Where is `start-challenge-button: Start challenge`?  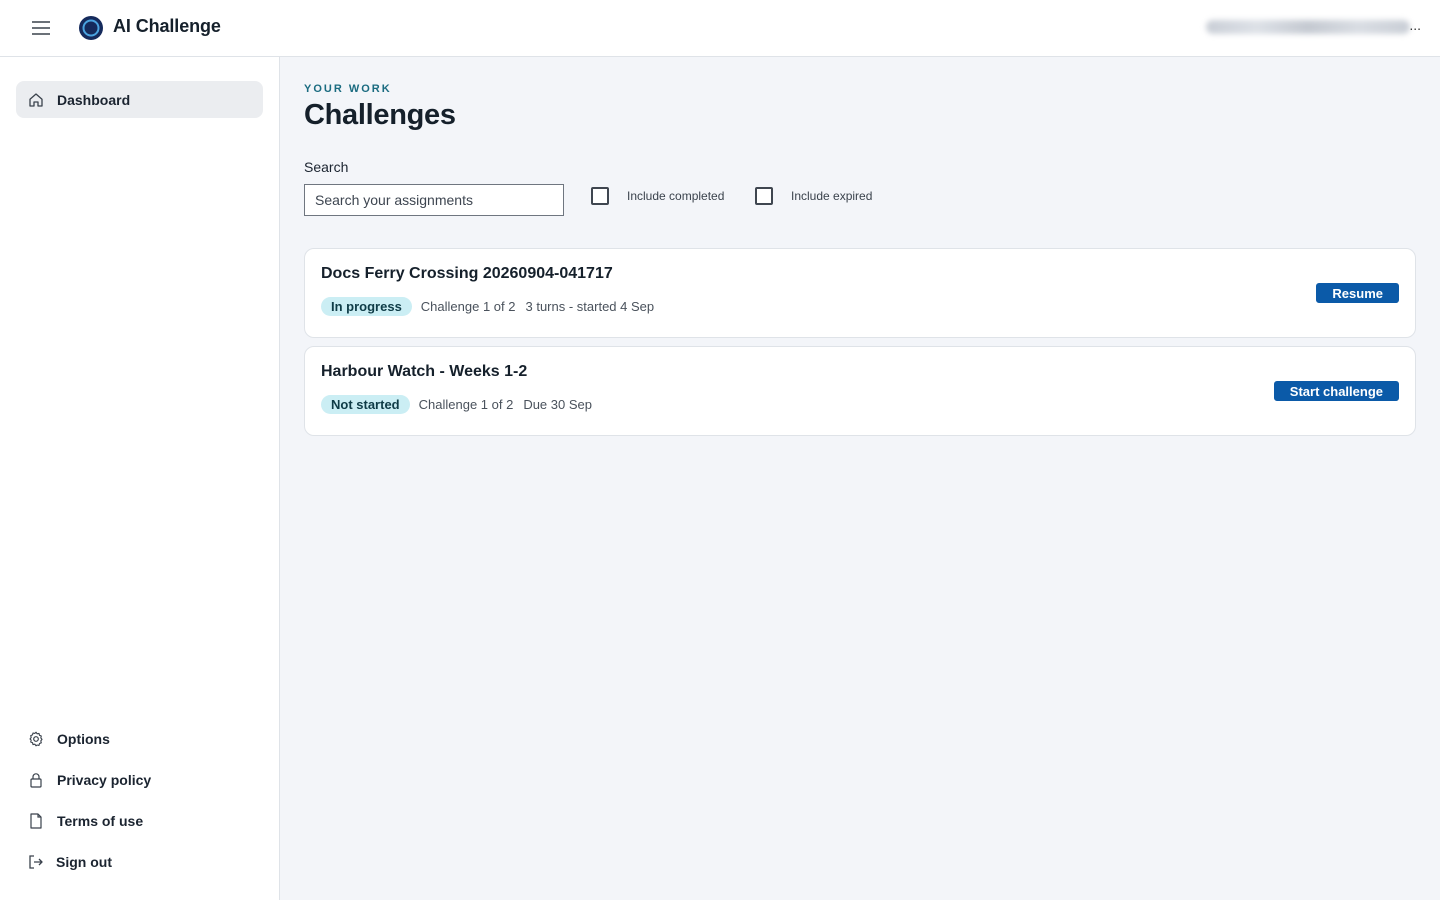 start-challenge-button: Start challenge is located at coordinates (1336, 391).